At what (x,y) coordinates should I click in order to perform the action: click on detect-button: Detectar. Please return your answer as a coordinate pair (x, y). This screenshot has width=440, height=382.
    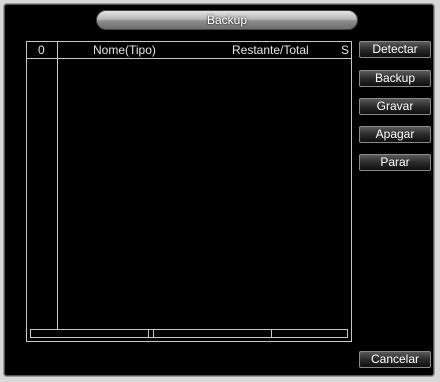
    Looking at the image, I should click on (395, 49).